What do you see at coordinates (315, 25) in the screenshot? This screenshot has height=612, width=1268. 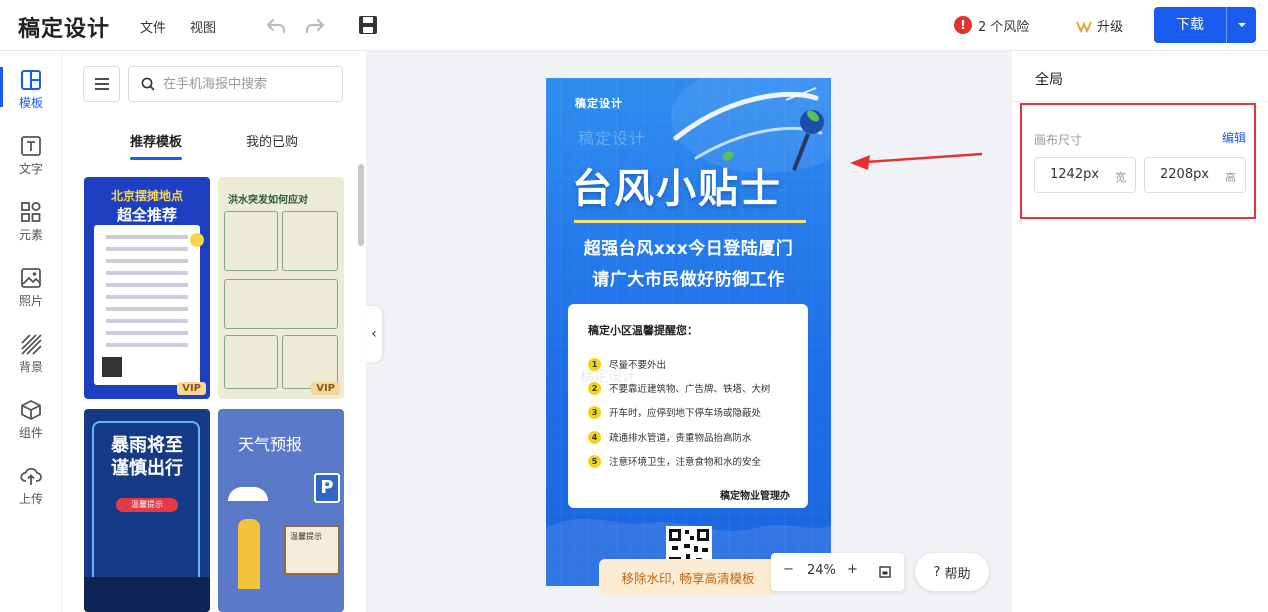 I see `redo-icon` at bounding box center [315, 25].